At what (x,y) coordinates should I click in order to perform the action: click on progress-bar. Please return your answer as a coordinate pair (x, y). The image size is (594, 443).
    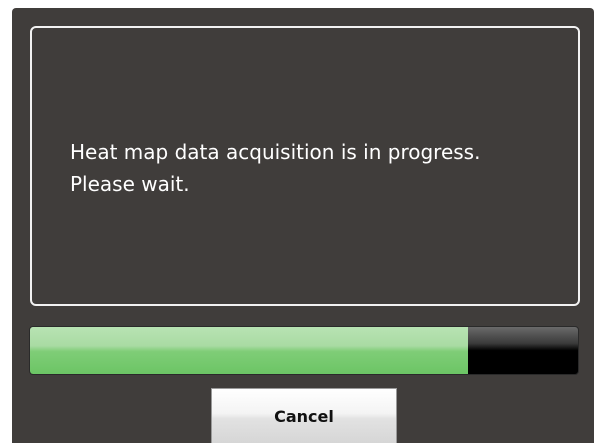
    Looking at the image, I should click on (304, 350).